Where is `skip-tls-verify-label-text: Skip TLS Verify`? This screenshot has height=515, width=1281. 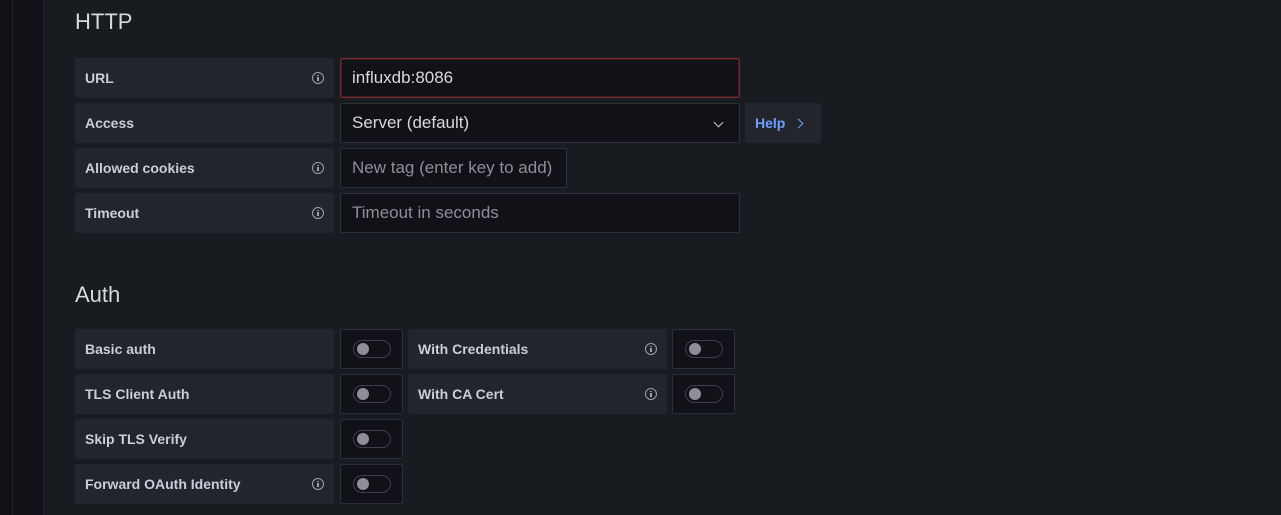 skip-tls-verify-label-text: Skip TLS Verify is located at coordinates (136, 439).